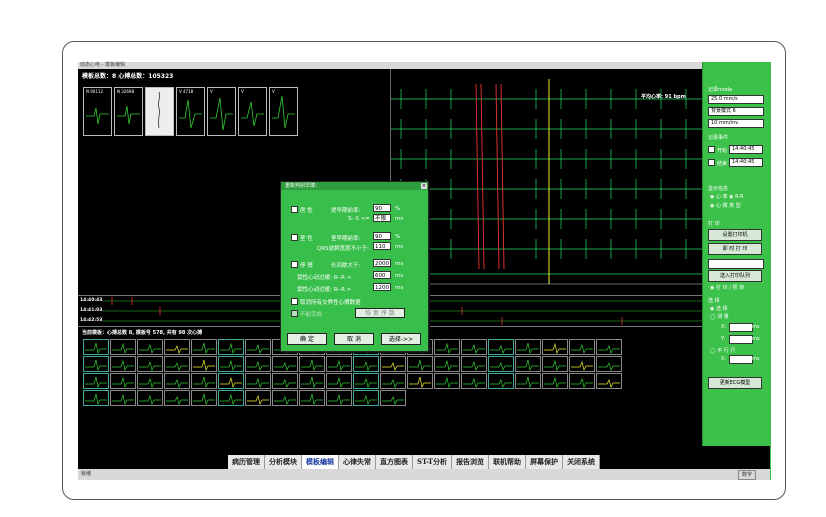 The image size is (826, 517). I want to click on tab-template-edit: 模板编辑, so click(320, 462).